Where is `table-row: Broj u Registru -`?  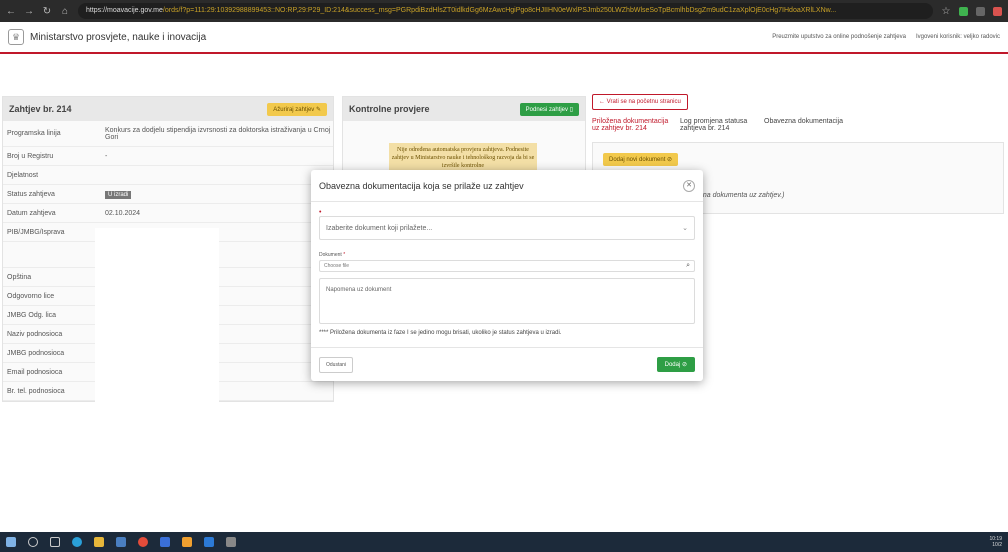
table-row: Broj u Registru - is located at coordinates (168, 156).